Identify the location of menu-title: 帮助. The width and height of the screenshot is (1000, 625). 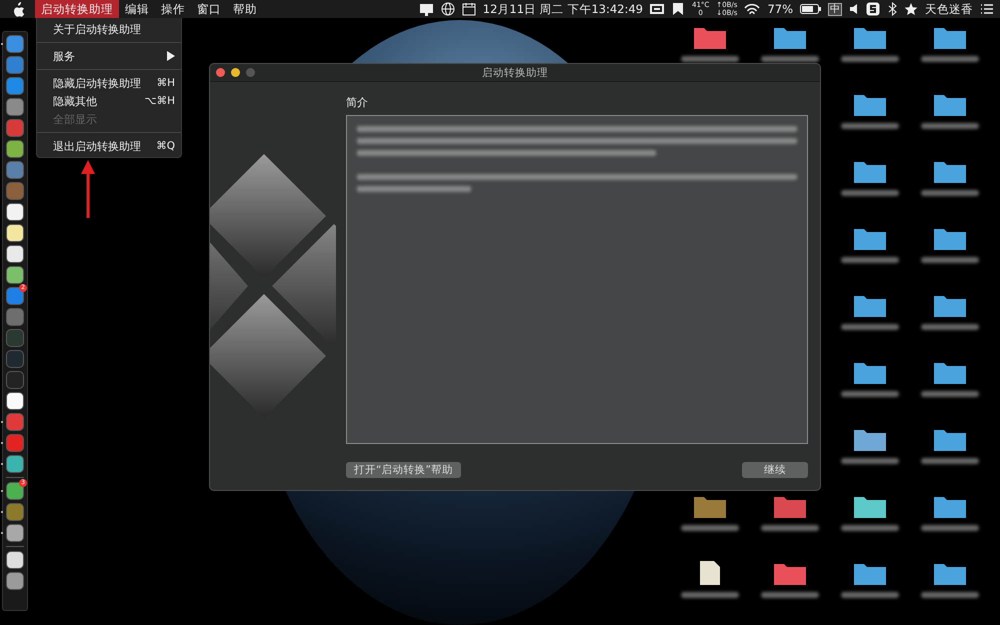
(245, 9).